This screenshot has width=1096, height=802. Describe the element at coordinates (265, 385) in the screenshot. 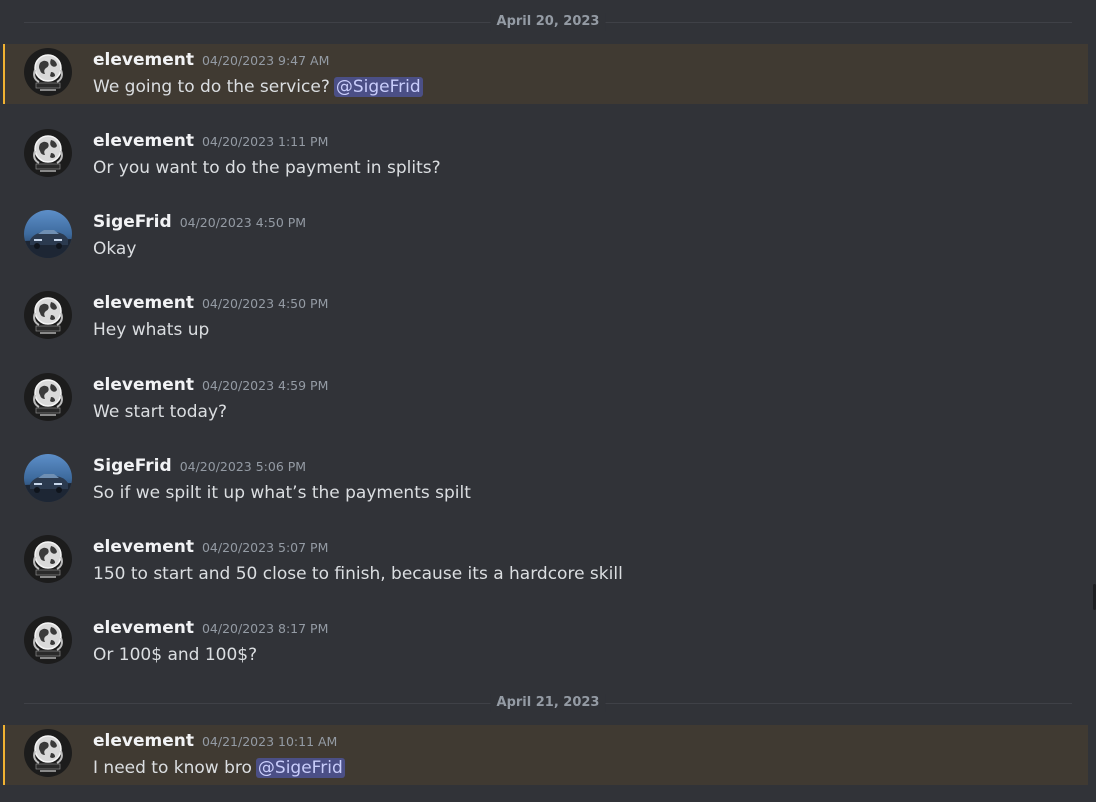

I see `timestamp: 04/20/2023 4:59 PM` at that location.